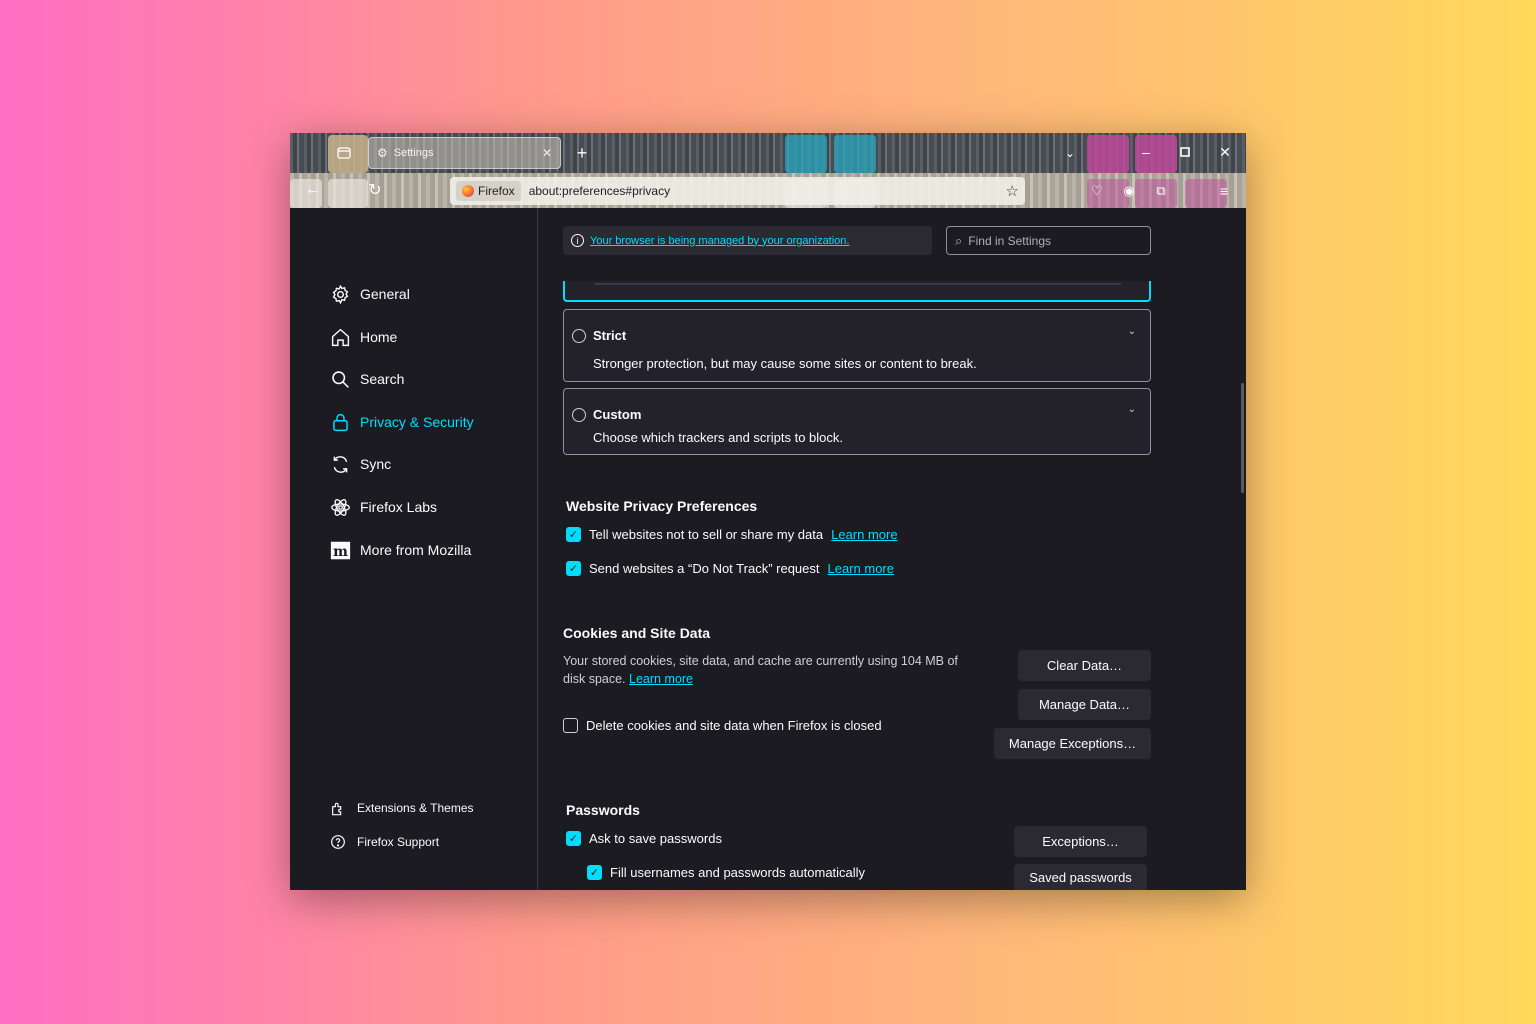 The width and height of the screenshot is (1536, 1024). What do you see at coordinates (340, 294) in the screenshot?
I see `gear-icon` at bounding box center [340, 294].